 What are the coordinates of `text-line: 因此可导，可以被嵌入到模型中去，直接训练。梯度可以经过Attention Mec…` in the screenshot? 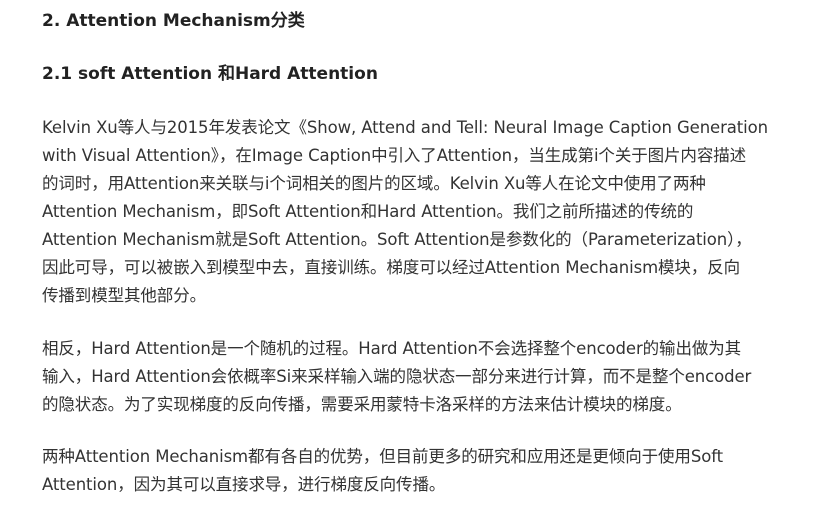 It's located at (391, 267).